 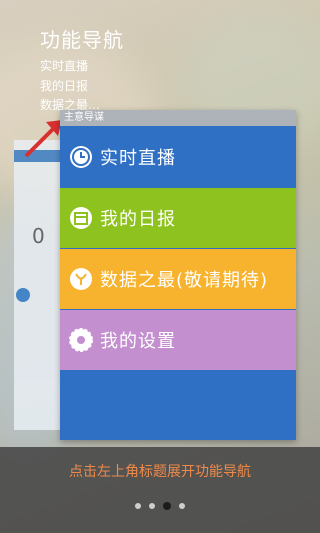 What do you see at coordinates (23, 295) in the screenshot?
I see `preview-badge` at bounding box center [23, 295].